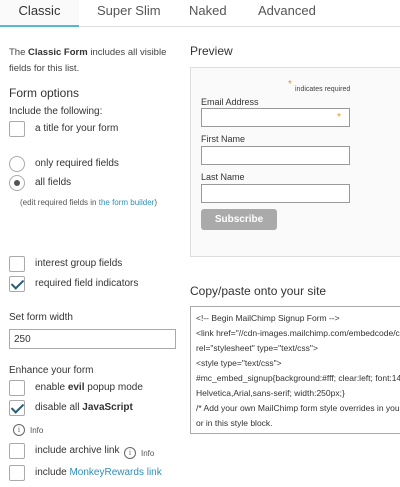 The image size is (400, 487). What do you see at coordinates (147, 453) in the screenshot?
I see `archive-info-label: Info` at bounding box center [147, 453].